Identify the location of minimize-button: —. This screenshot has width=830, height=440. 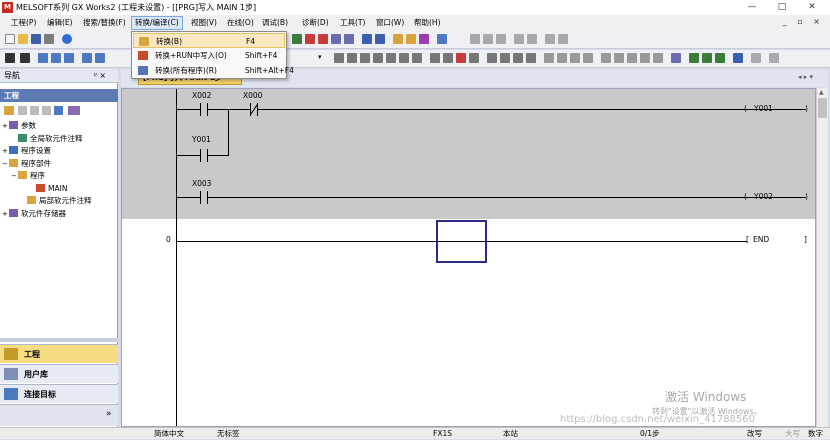
(752, 7).